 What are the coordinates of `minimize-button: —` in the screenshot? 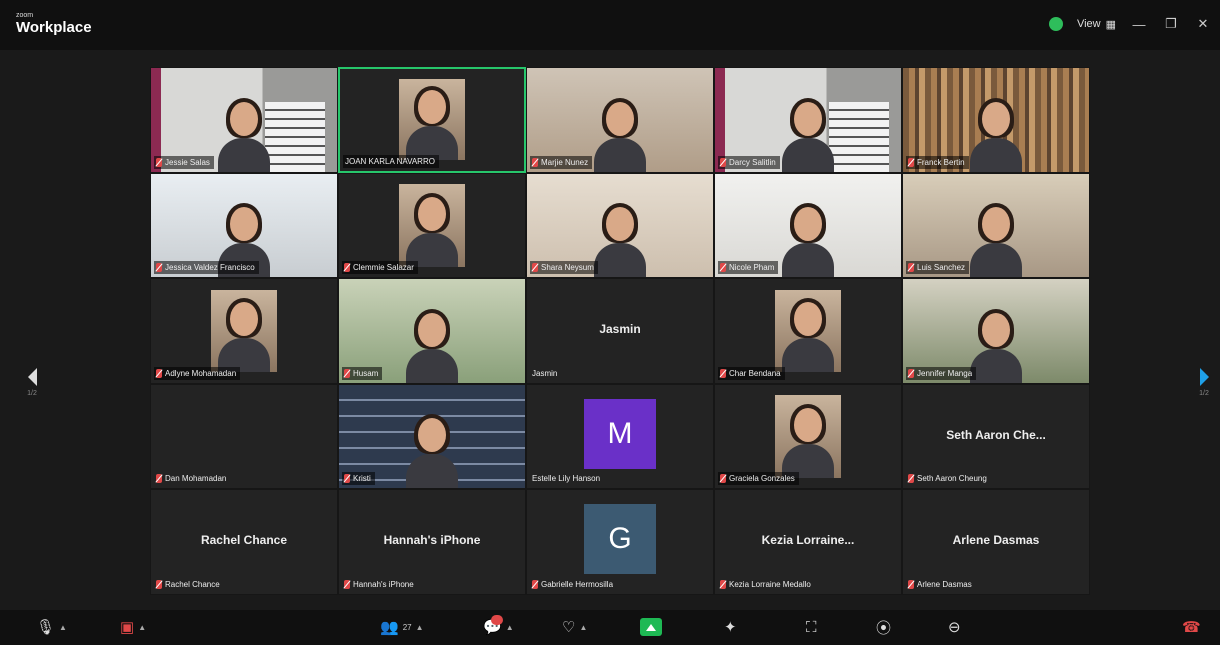 It's located at (1139, 24).